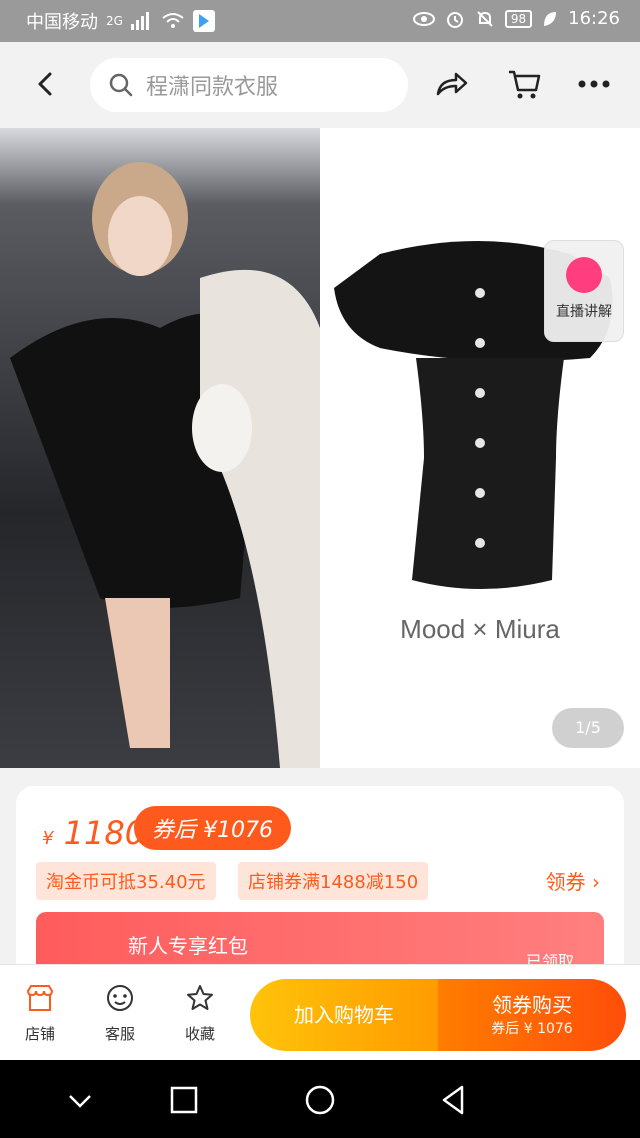 Image resolution: width=640 pixels, height=1138 pixels. Describe the element at coordinates (333, 881) in the screenshot. I see `store-coupon-tag: 店铺券满1488减150` at that location.